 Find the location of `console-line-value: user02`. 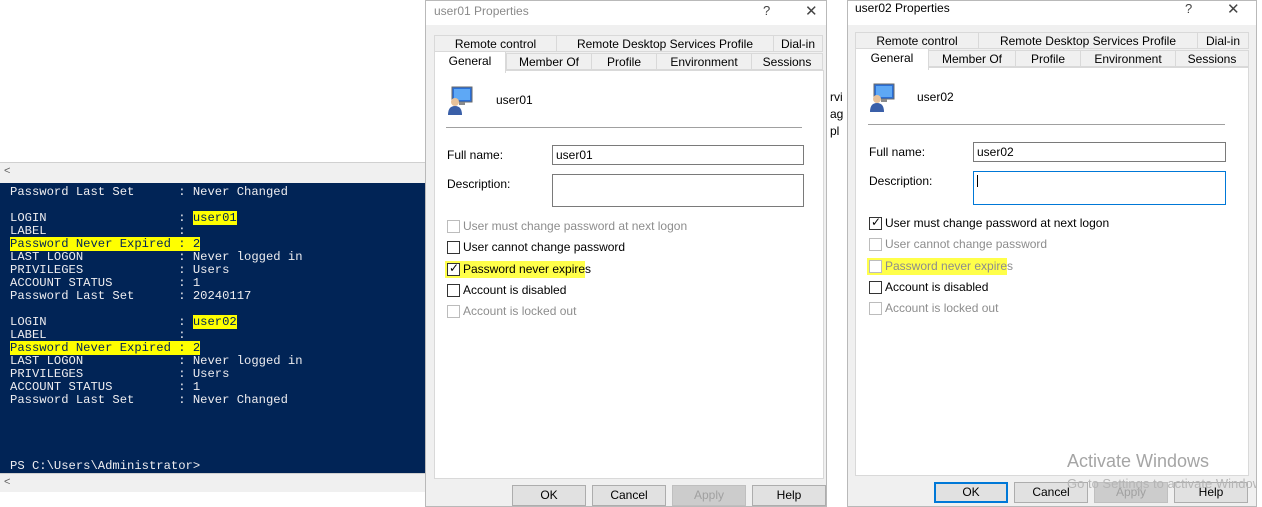

console-line-value: user02 is located at coordinates (214, 322).